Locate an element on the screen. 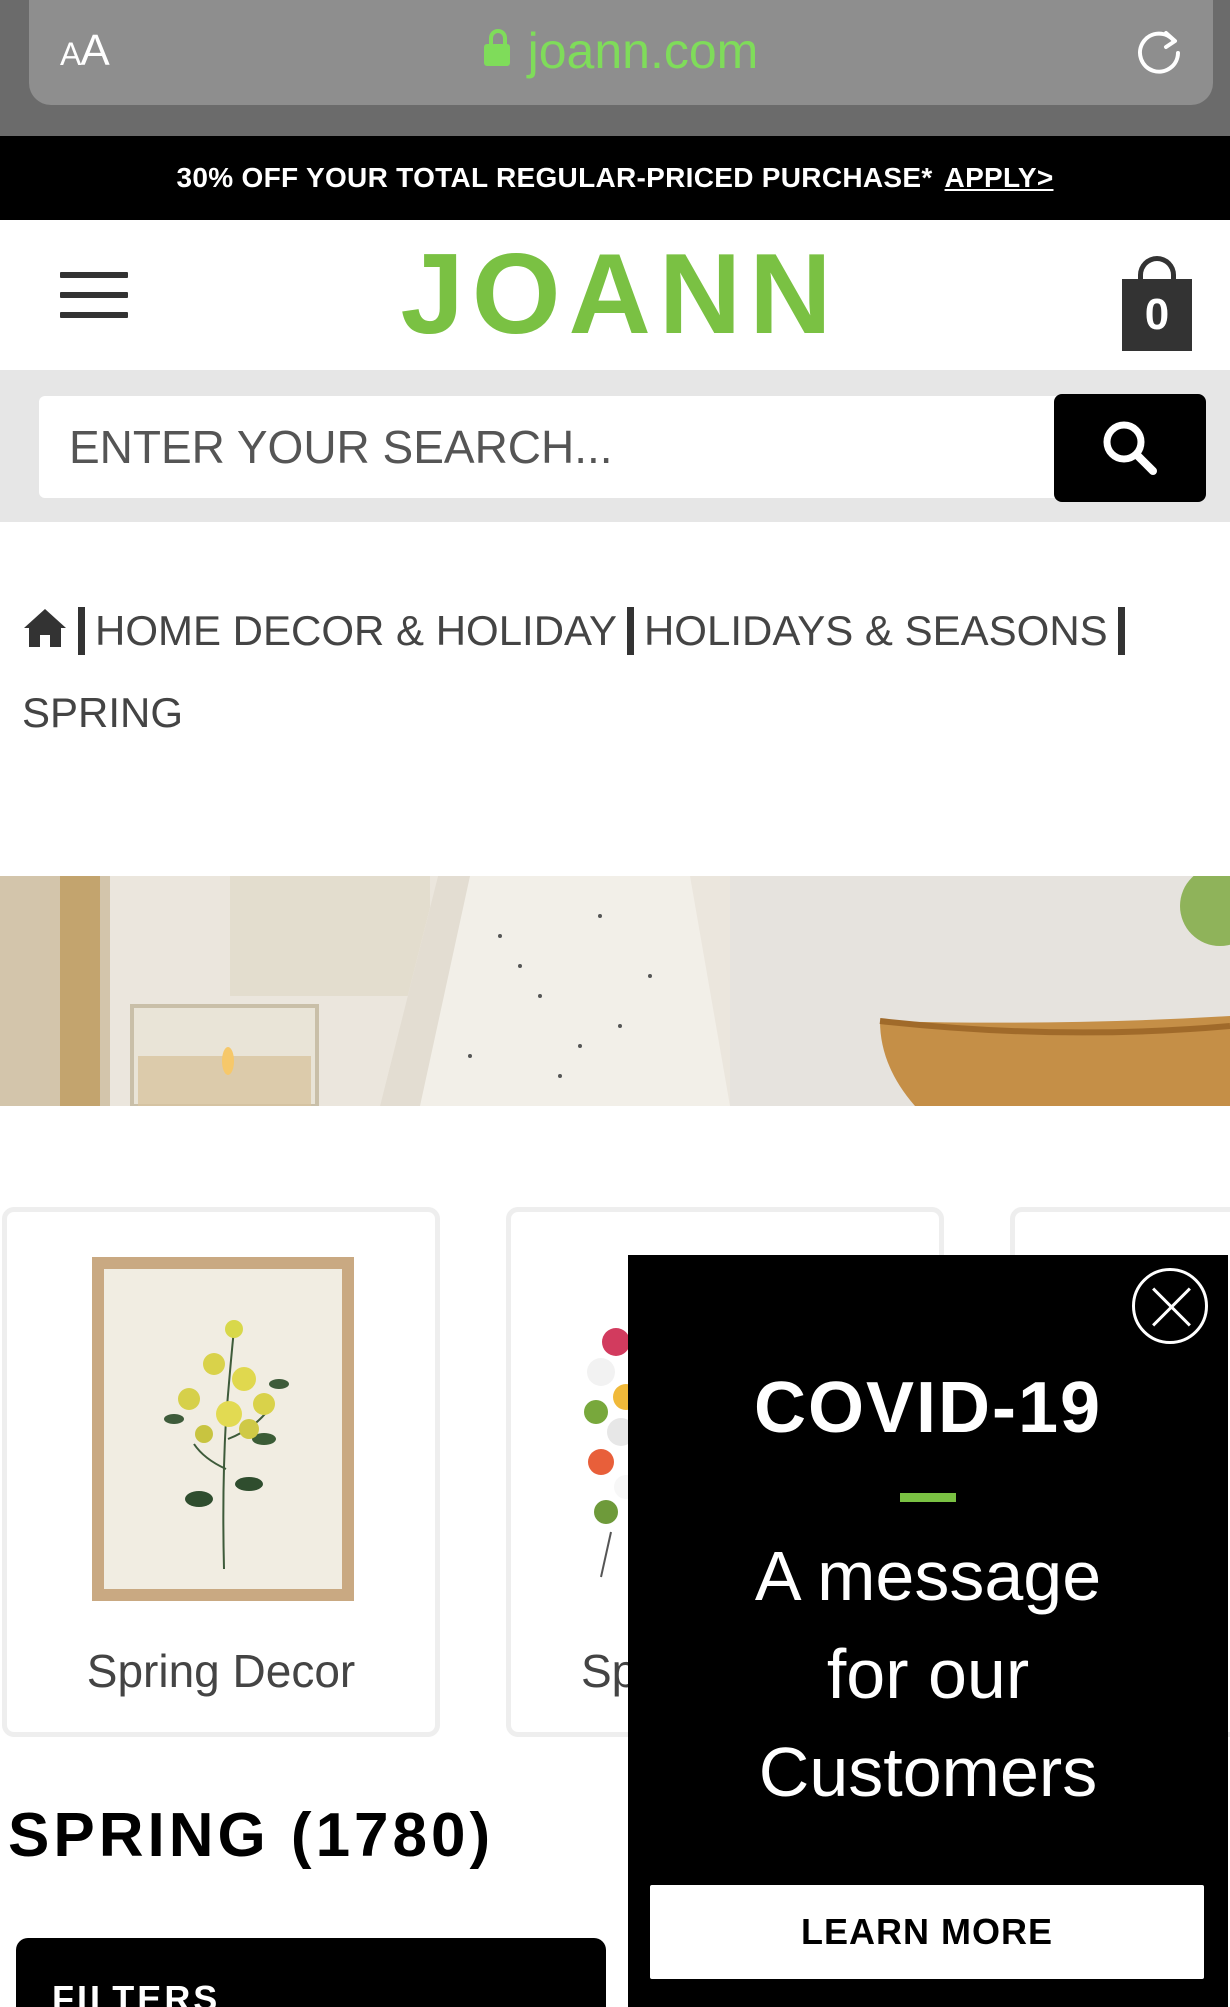  lock-icon is located at coordinates (496, 47).